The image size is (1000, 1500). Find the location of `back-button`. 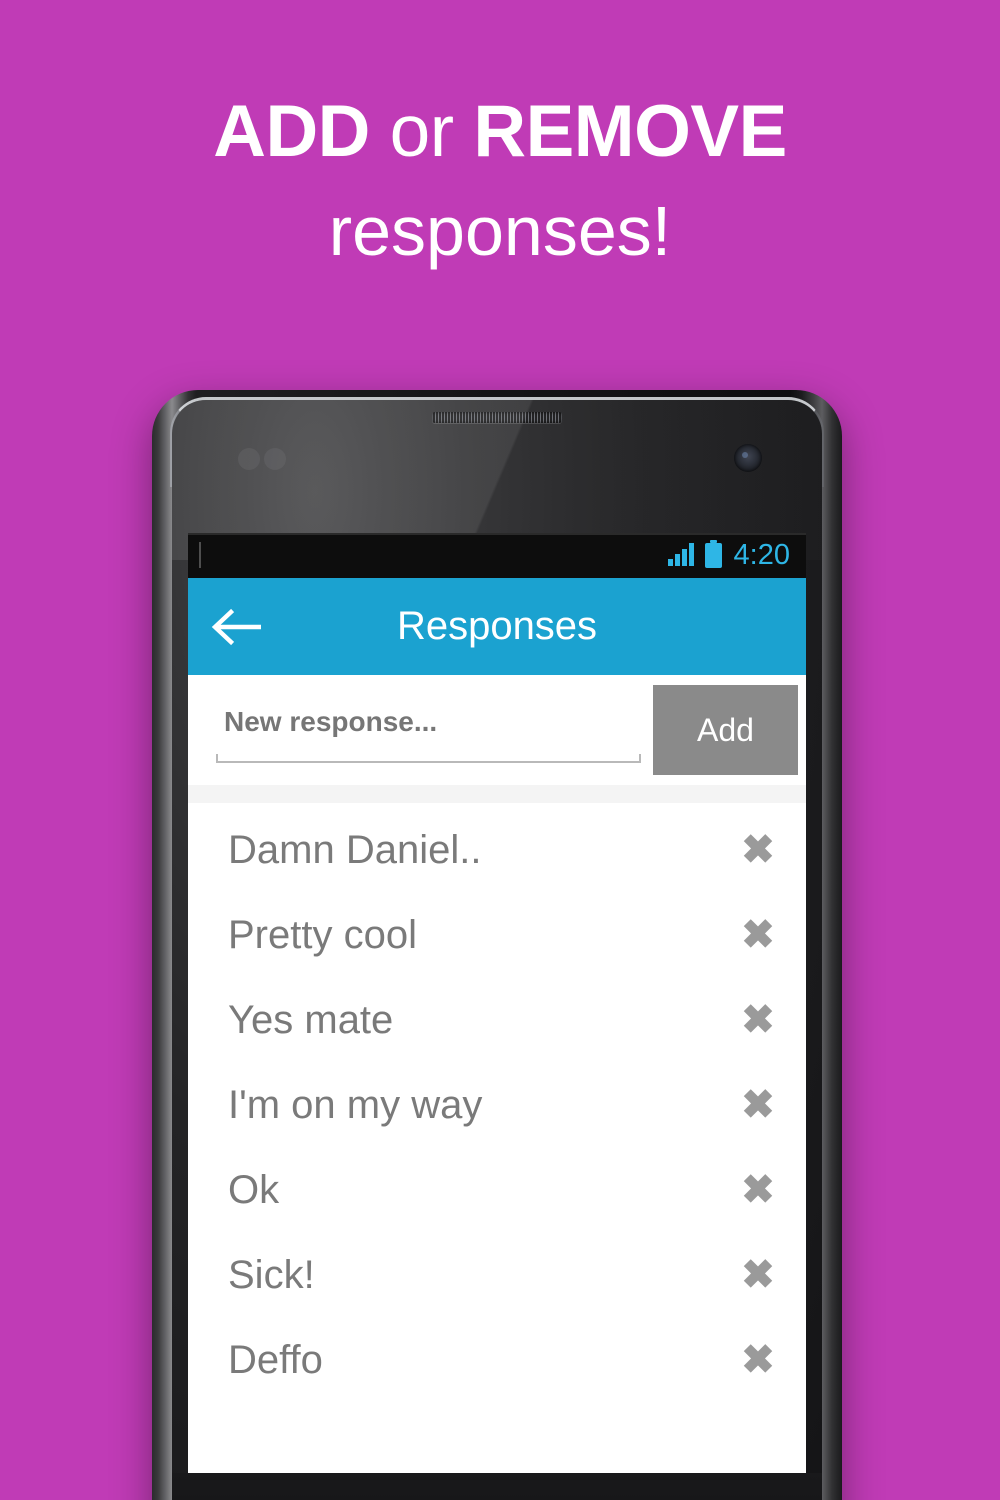

back-button is located at coordinates (236, 626).